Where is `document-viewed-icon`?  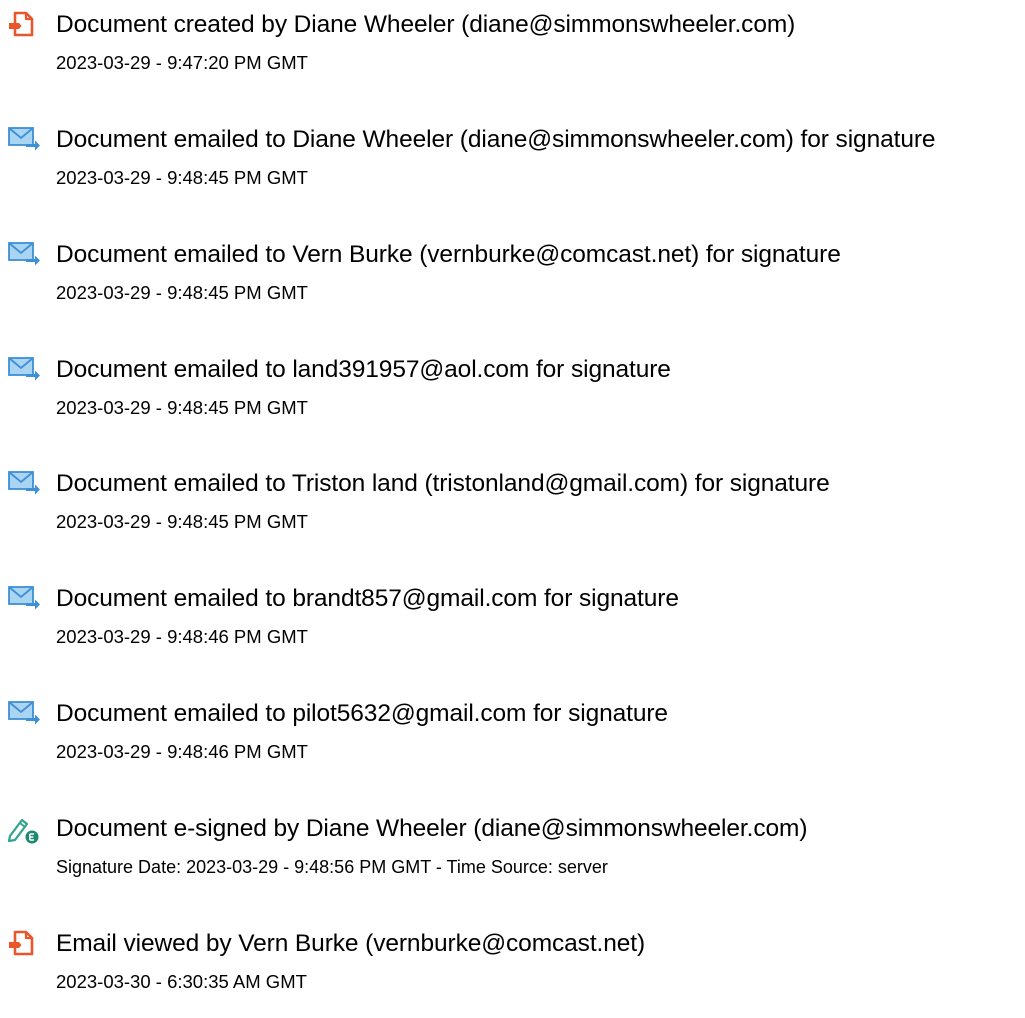 document-viewed-icon is located at coordinates (26, 944).